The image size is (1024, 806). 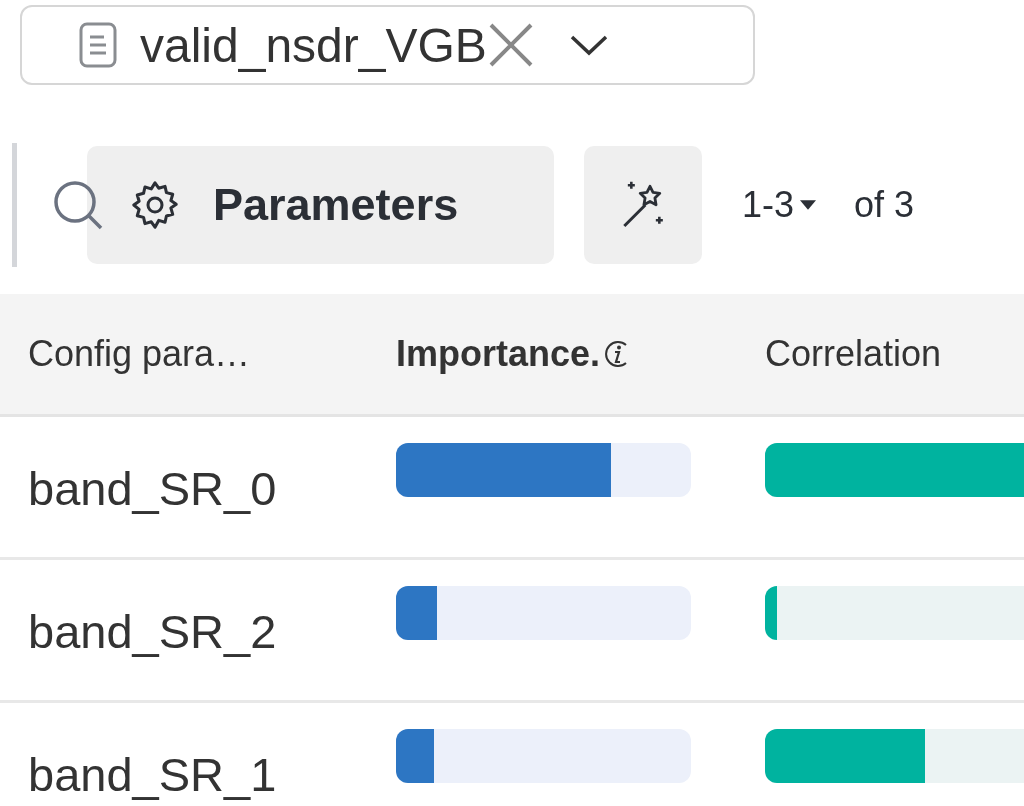 I want to click on page-total: of 3, so click(x=884, y=205).